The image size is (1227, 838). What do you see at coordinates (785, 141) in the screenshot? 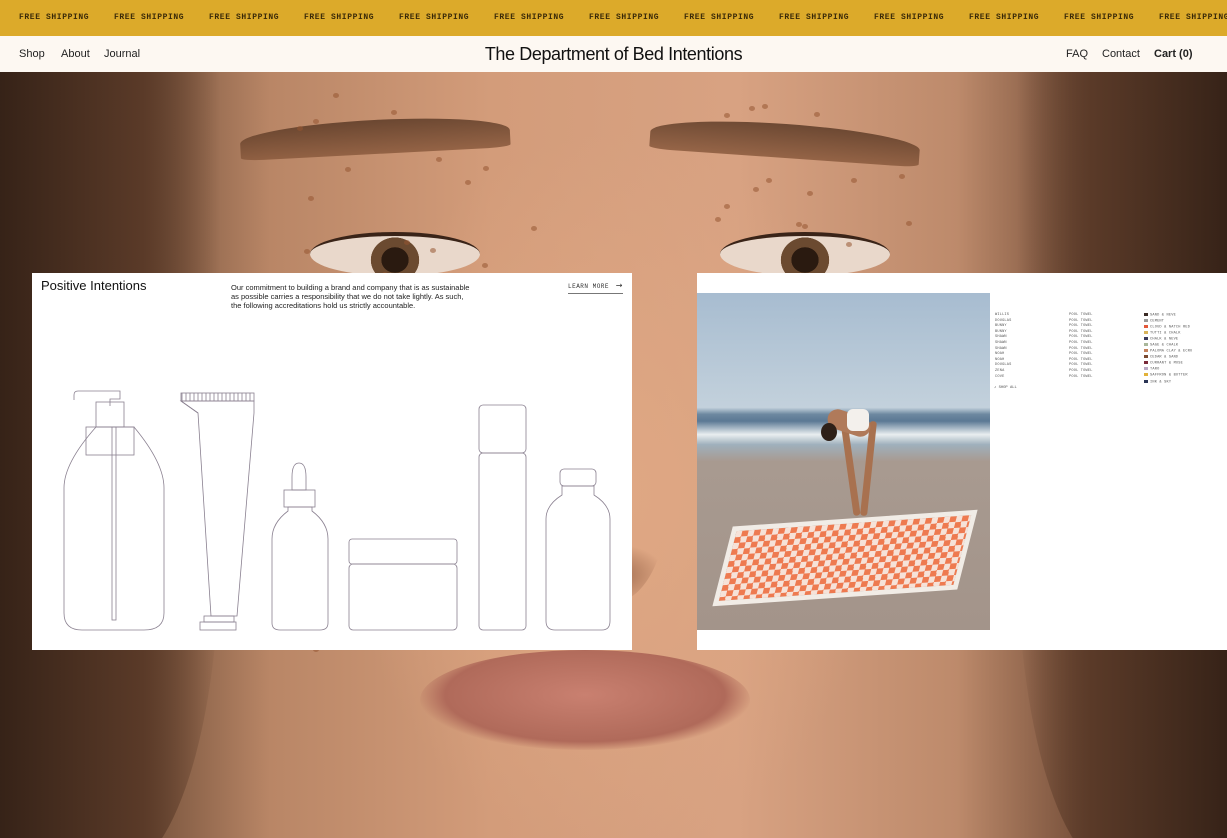
I see `hero-brow-right` at bounding box center [785, 141].